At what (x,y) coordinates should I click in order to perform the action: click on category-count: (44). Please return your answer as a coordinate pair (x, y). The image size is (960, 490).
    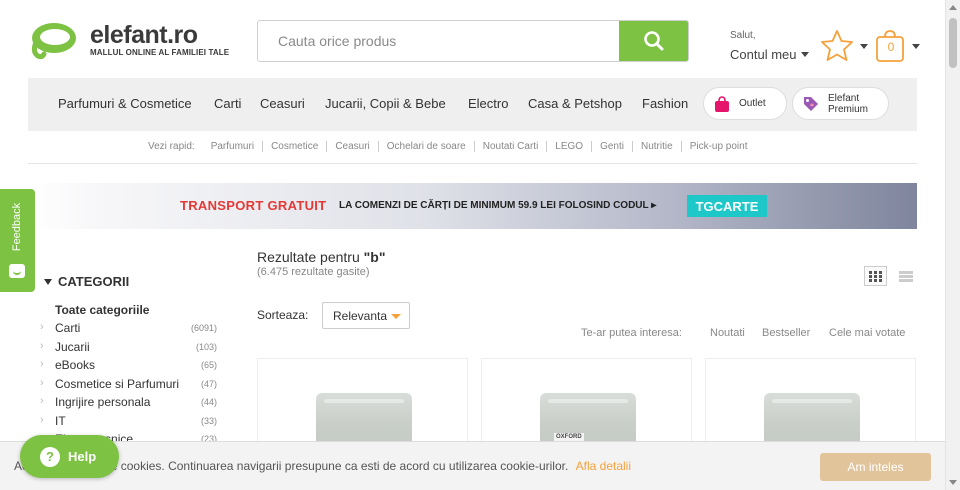
    Looking at the image, I should click on (208, 402).